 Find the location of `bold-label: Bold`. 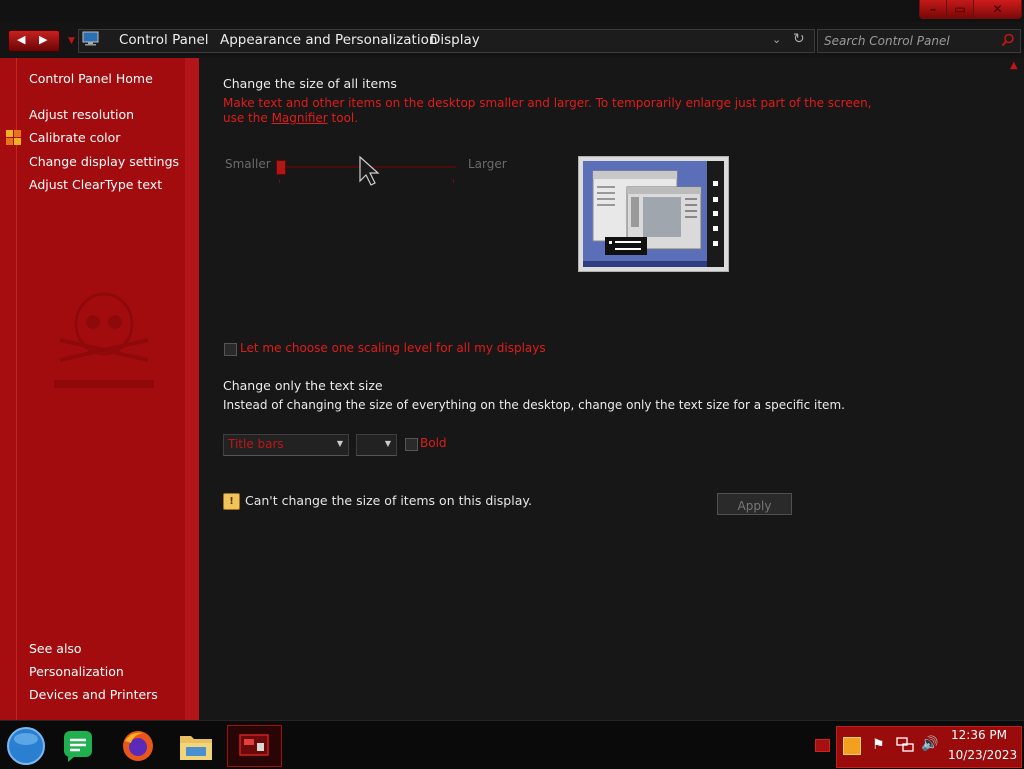

bold-label: Bold is located at coordinates (433, 443).